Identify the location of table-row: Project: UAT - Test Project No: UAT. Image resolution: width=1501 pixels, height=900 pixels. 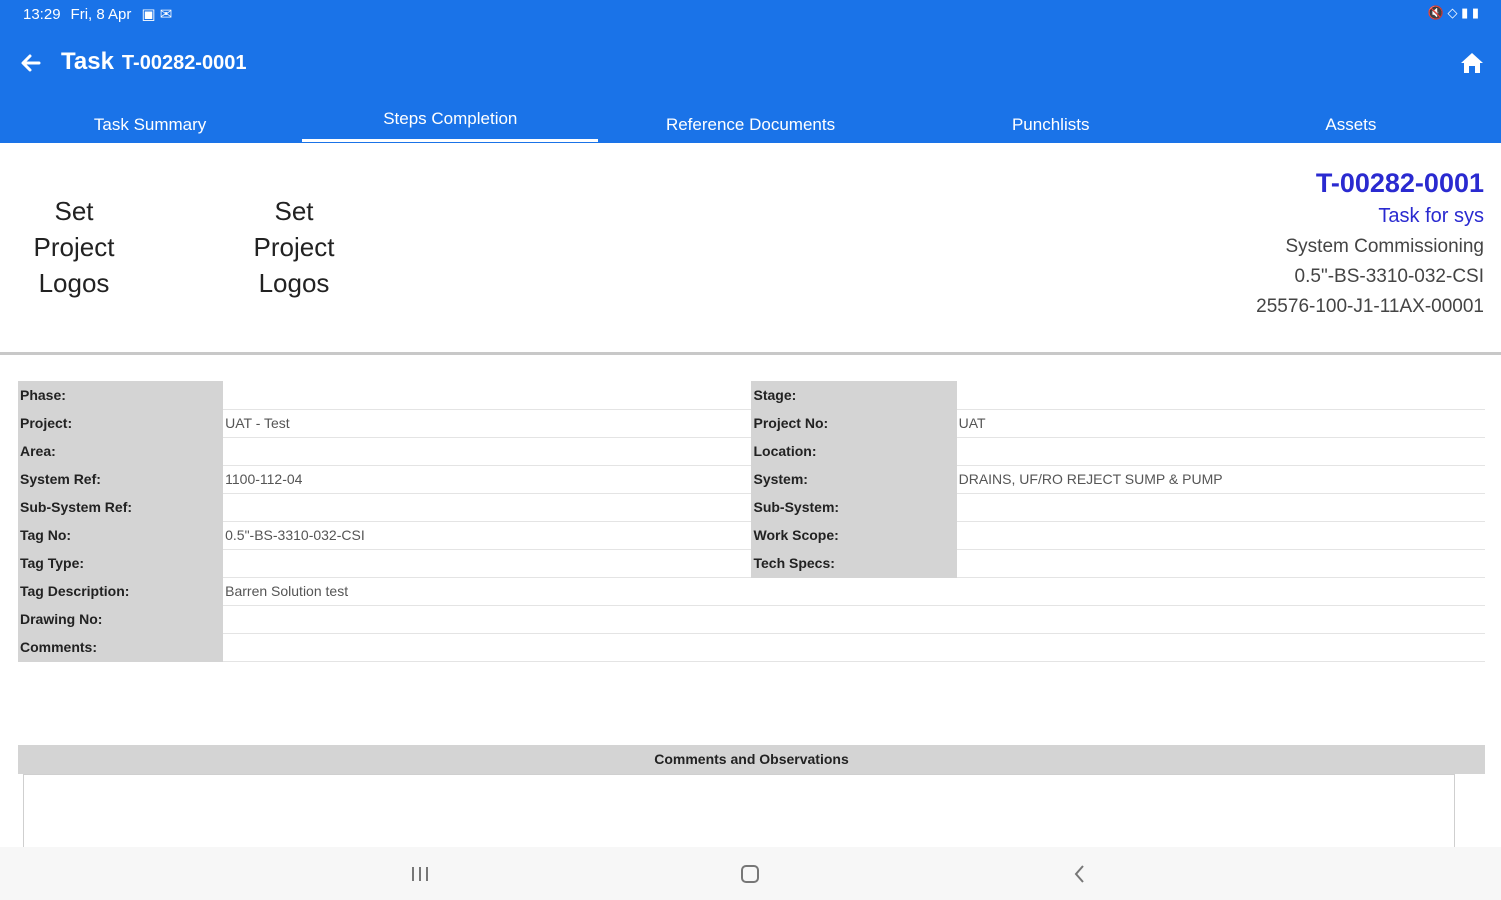
(751, 423).